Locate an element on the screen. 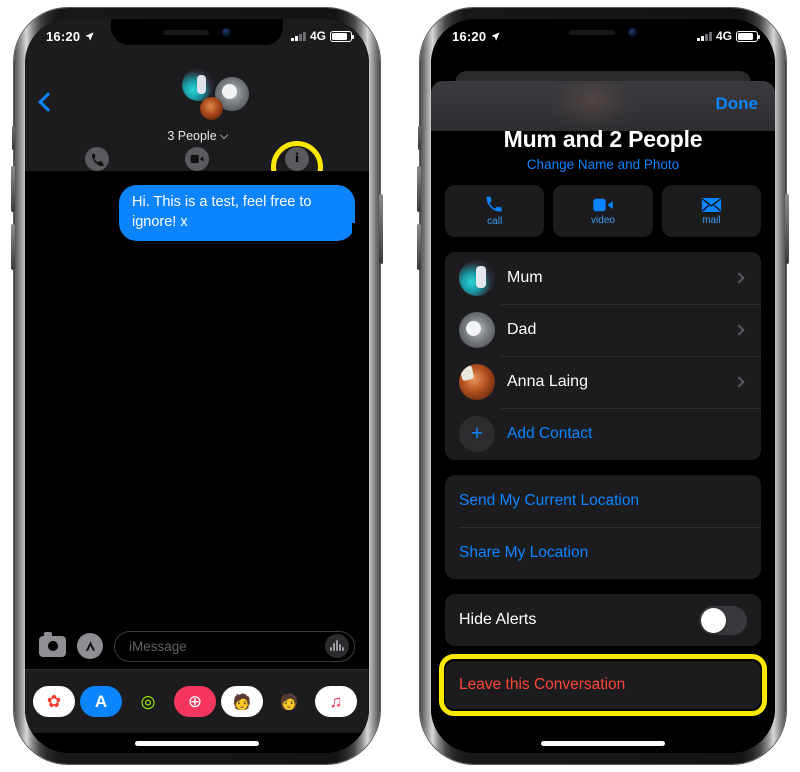 Image resolution: width=800 pixels, height=772 pixels. video-button: video is located at coordinates (603, 211).